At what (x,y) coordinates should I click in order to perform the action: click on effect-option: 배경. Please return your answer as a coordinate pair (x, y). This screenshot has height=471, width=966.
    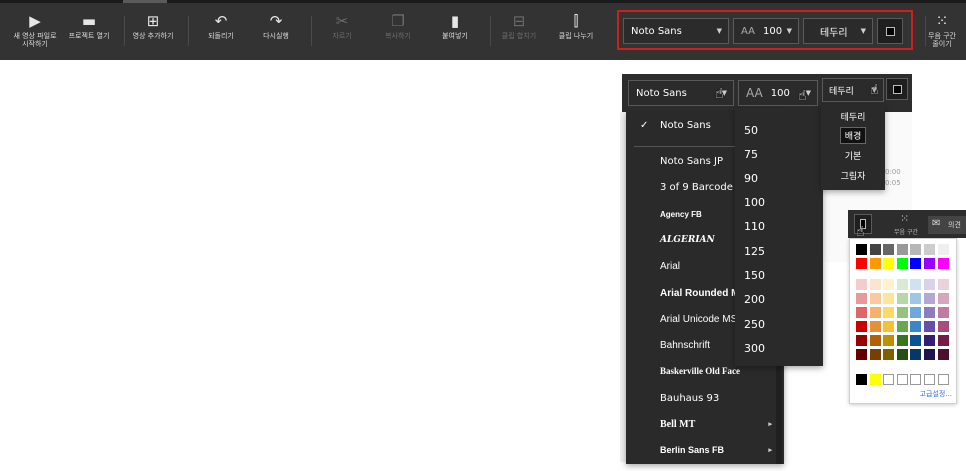
    Looking at the image, I should click on (853, 135).